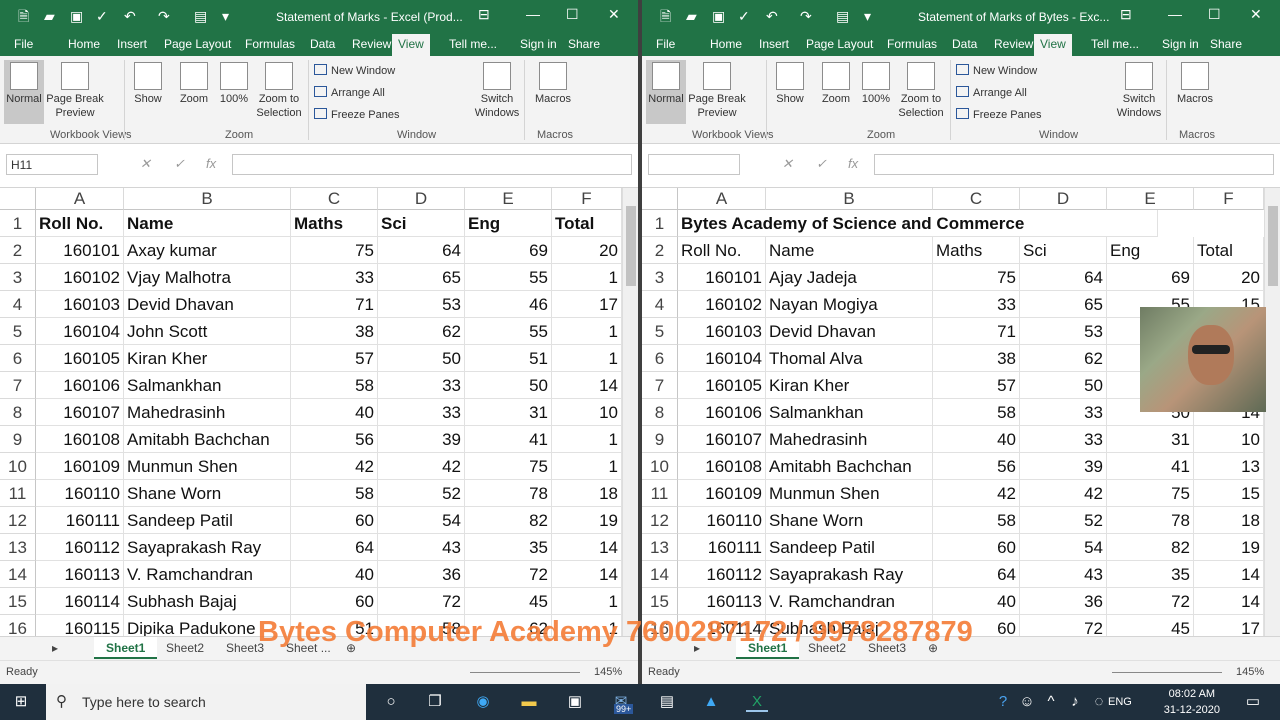 This screenshot has height=720, width=1280. Describe the element at coordinates (1256, 14) in the screenshot. I see `close-icon: ✕` at that location.